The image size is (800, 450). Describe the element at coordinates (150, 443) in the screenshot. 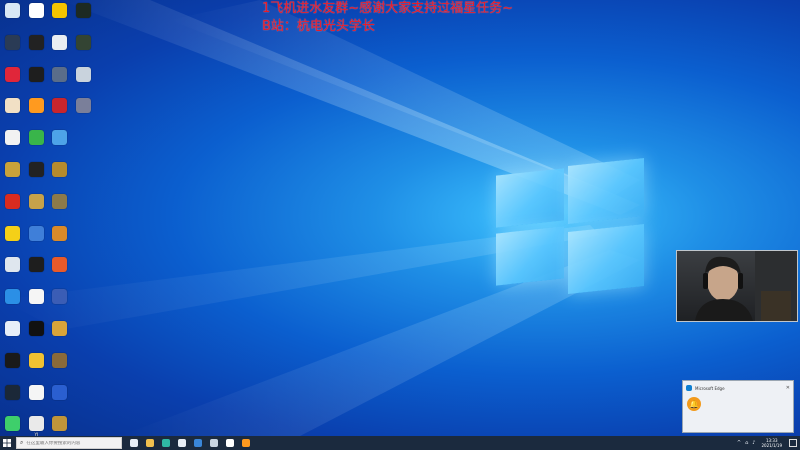

I see `taskbar-app-file-explorer` at that location.